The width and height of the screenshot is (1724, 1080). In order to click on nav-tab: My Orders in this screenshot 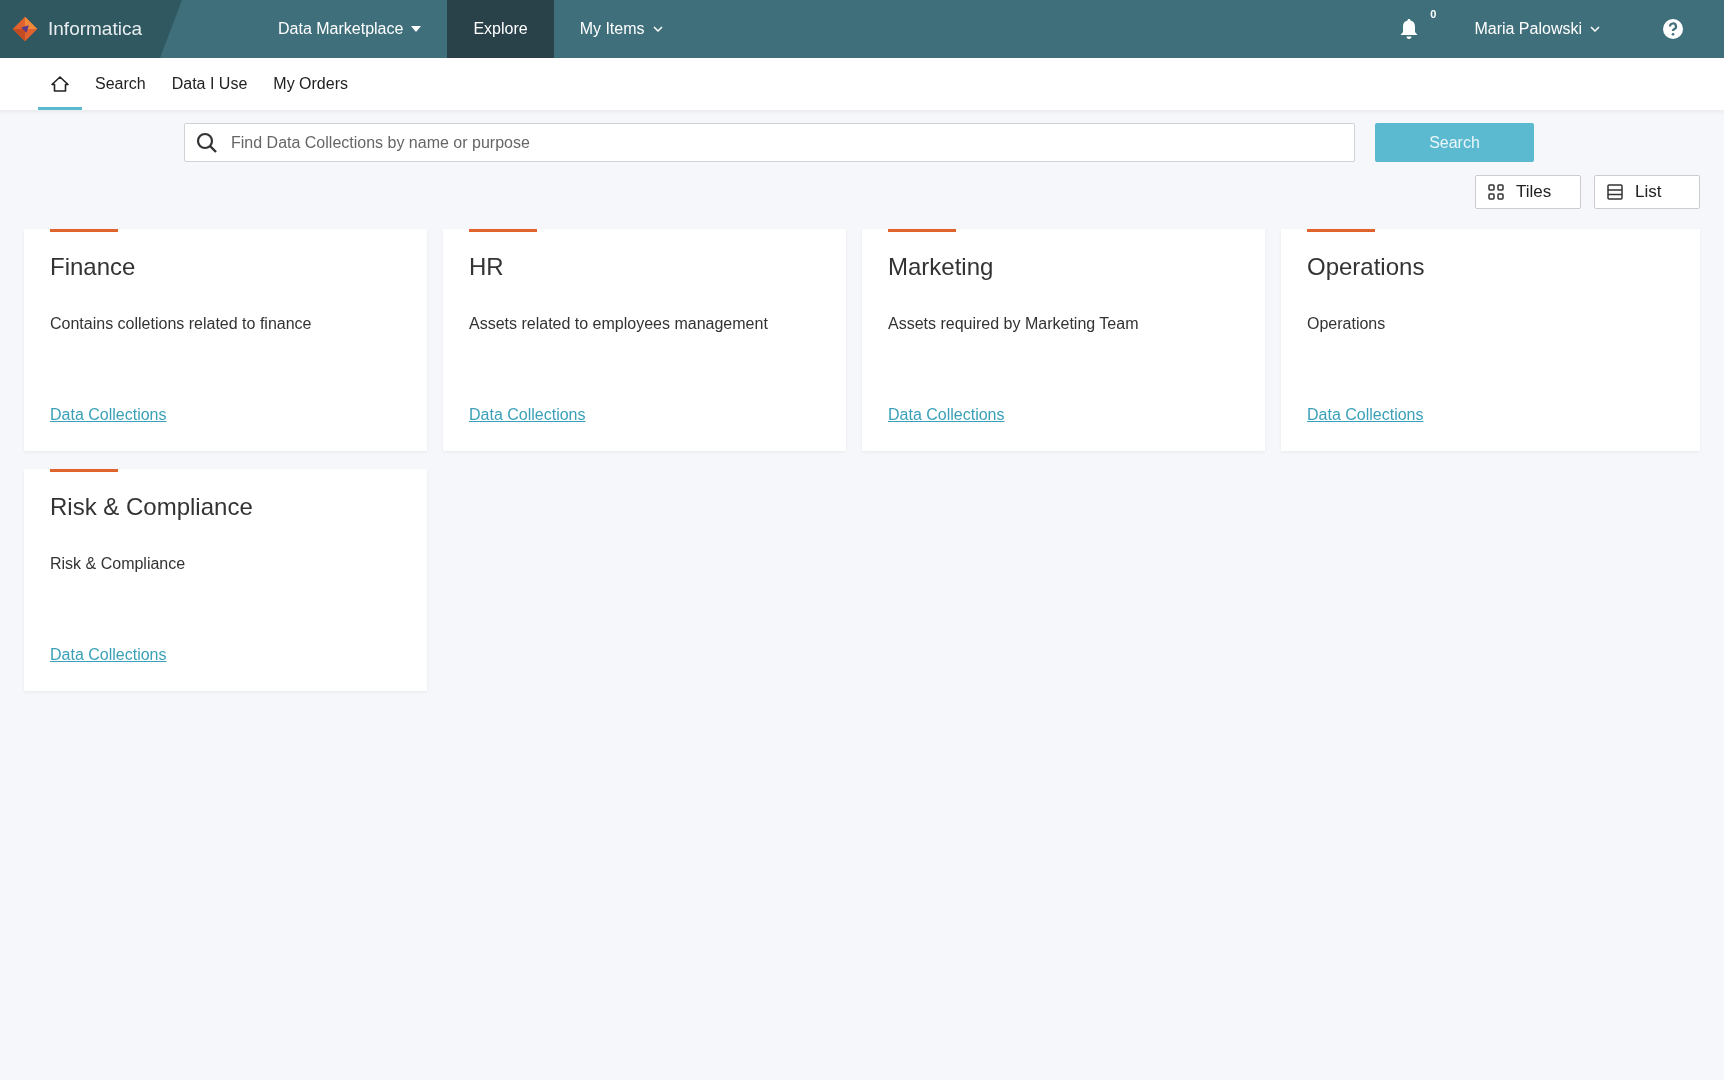, I will do `click(310, 85)`.